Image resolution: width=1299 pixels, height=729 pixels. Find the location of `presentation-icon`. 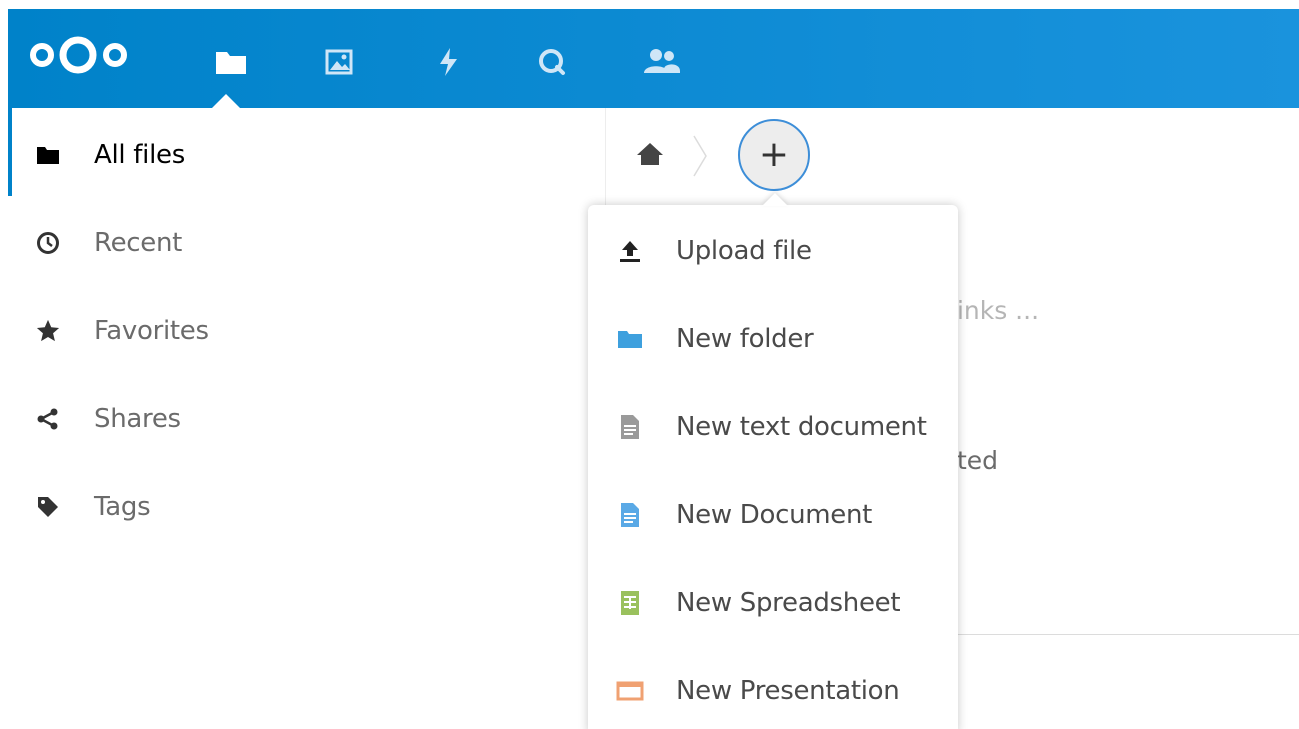

presentation-icon is located at coordinates (630, 691).